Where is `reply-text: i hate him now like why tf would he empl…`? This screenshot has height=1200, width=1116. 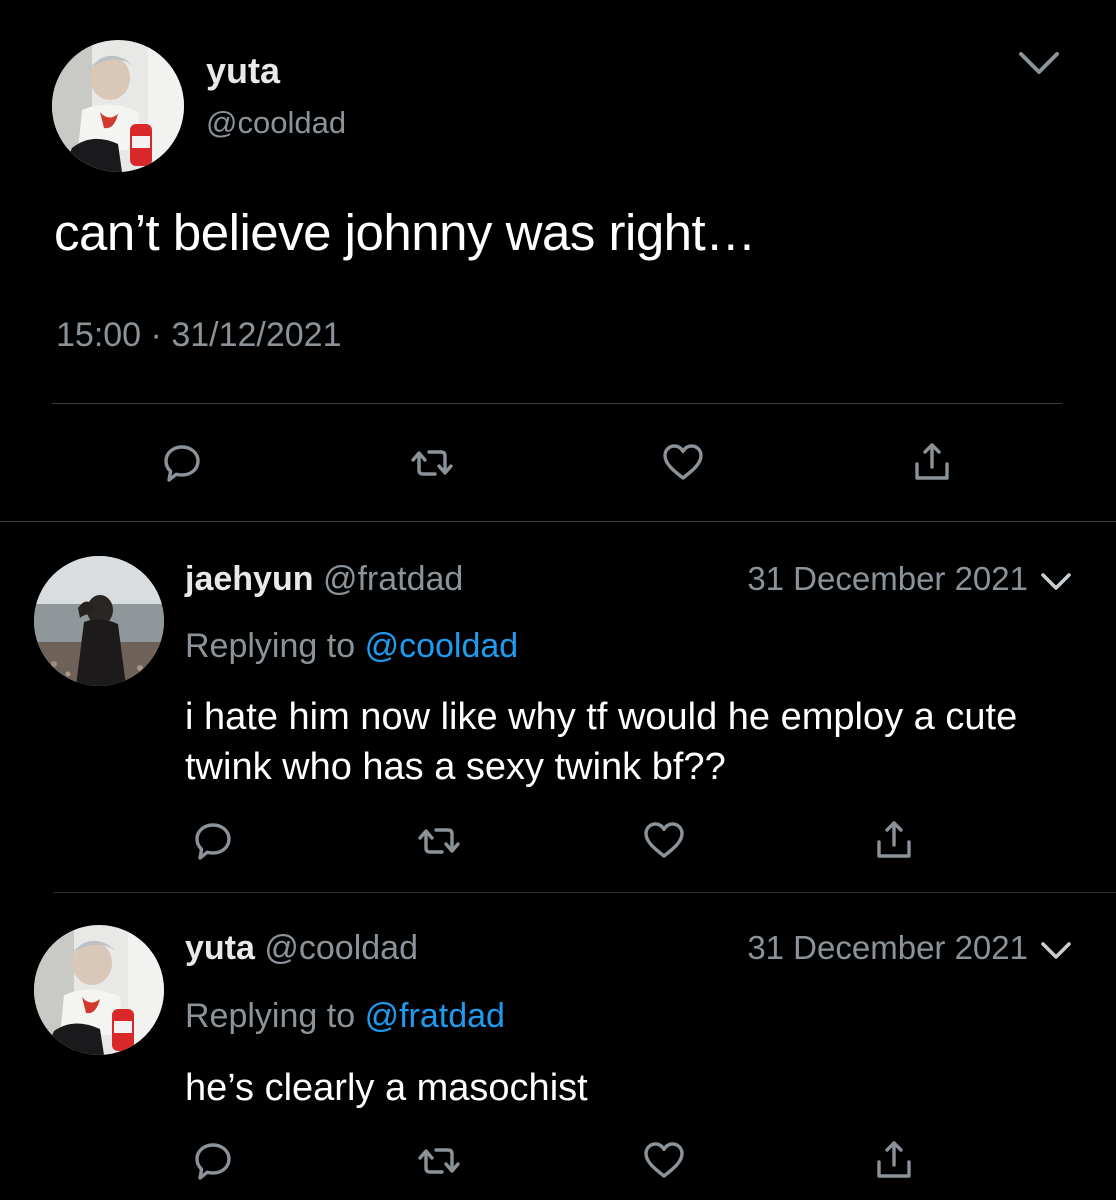
reply-text: i hate him now like why tf would he empl… is located at coordinates (601, 742).